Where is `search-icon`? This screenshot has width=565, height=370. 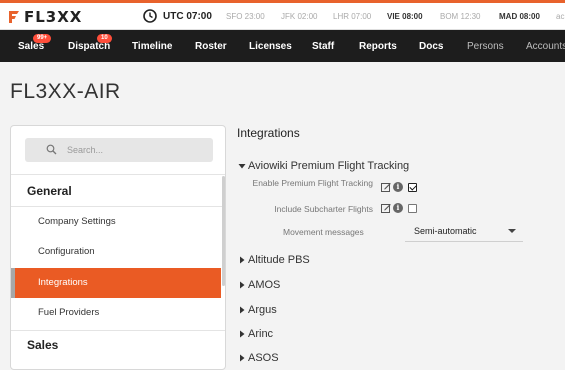
search-icon is located at coordinates (51, 149).